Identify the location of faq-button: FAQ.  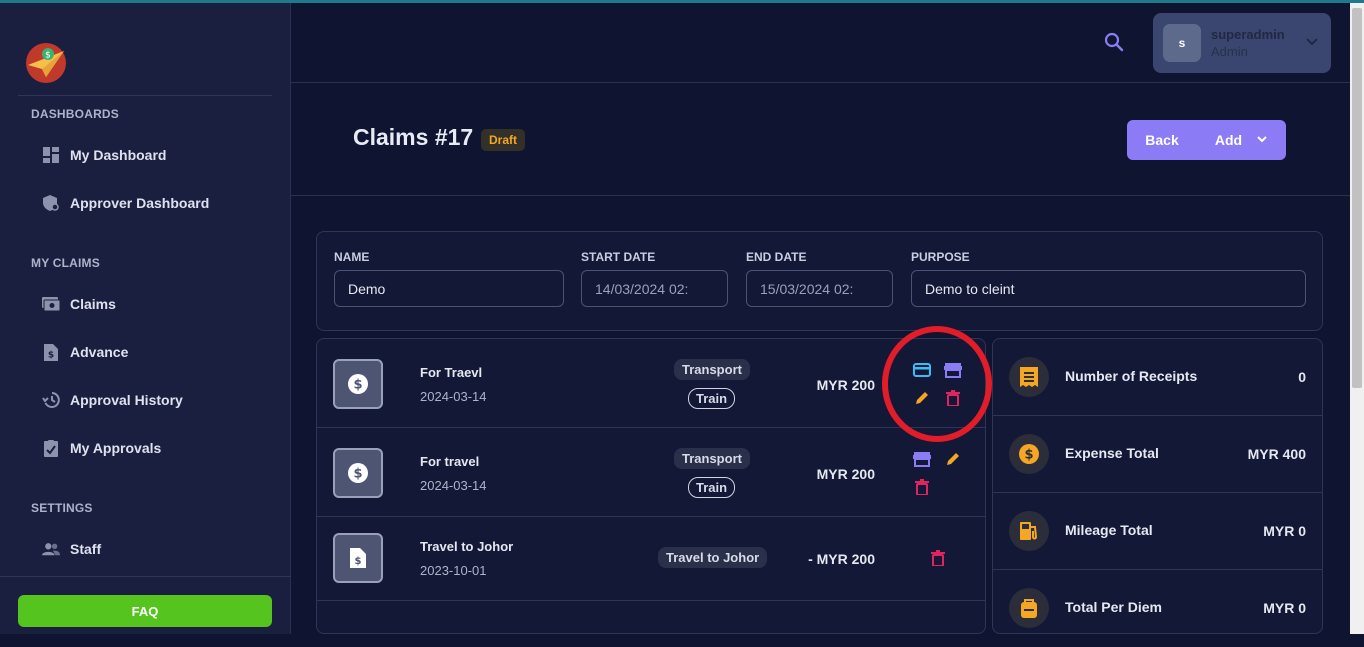
(145, 611).